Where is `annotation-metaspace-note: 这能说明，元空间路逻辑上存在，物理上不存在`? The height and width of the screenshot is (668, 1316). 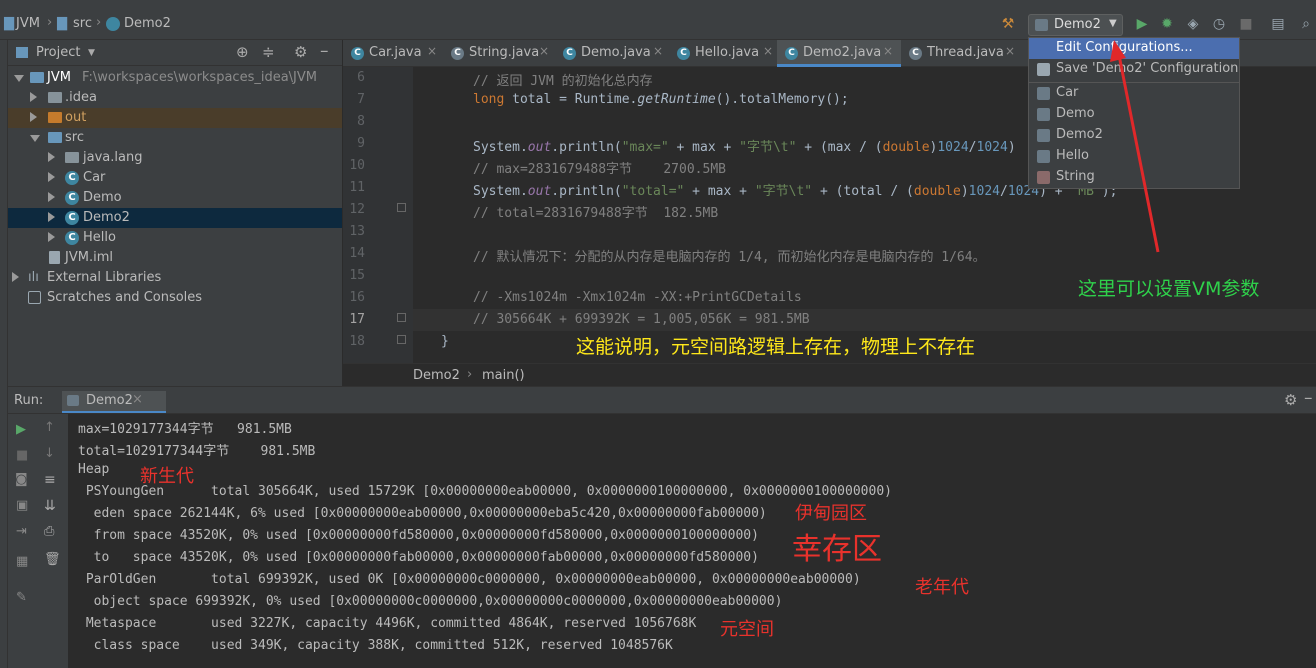 annotation-metaspace-note: 这能说明，元空间路逻辑上存在，物理上不存在 is located at coordinates (776, 347).